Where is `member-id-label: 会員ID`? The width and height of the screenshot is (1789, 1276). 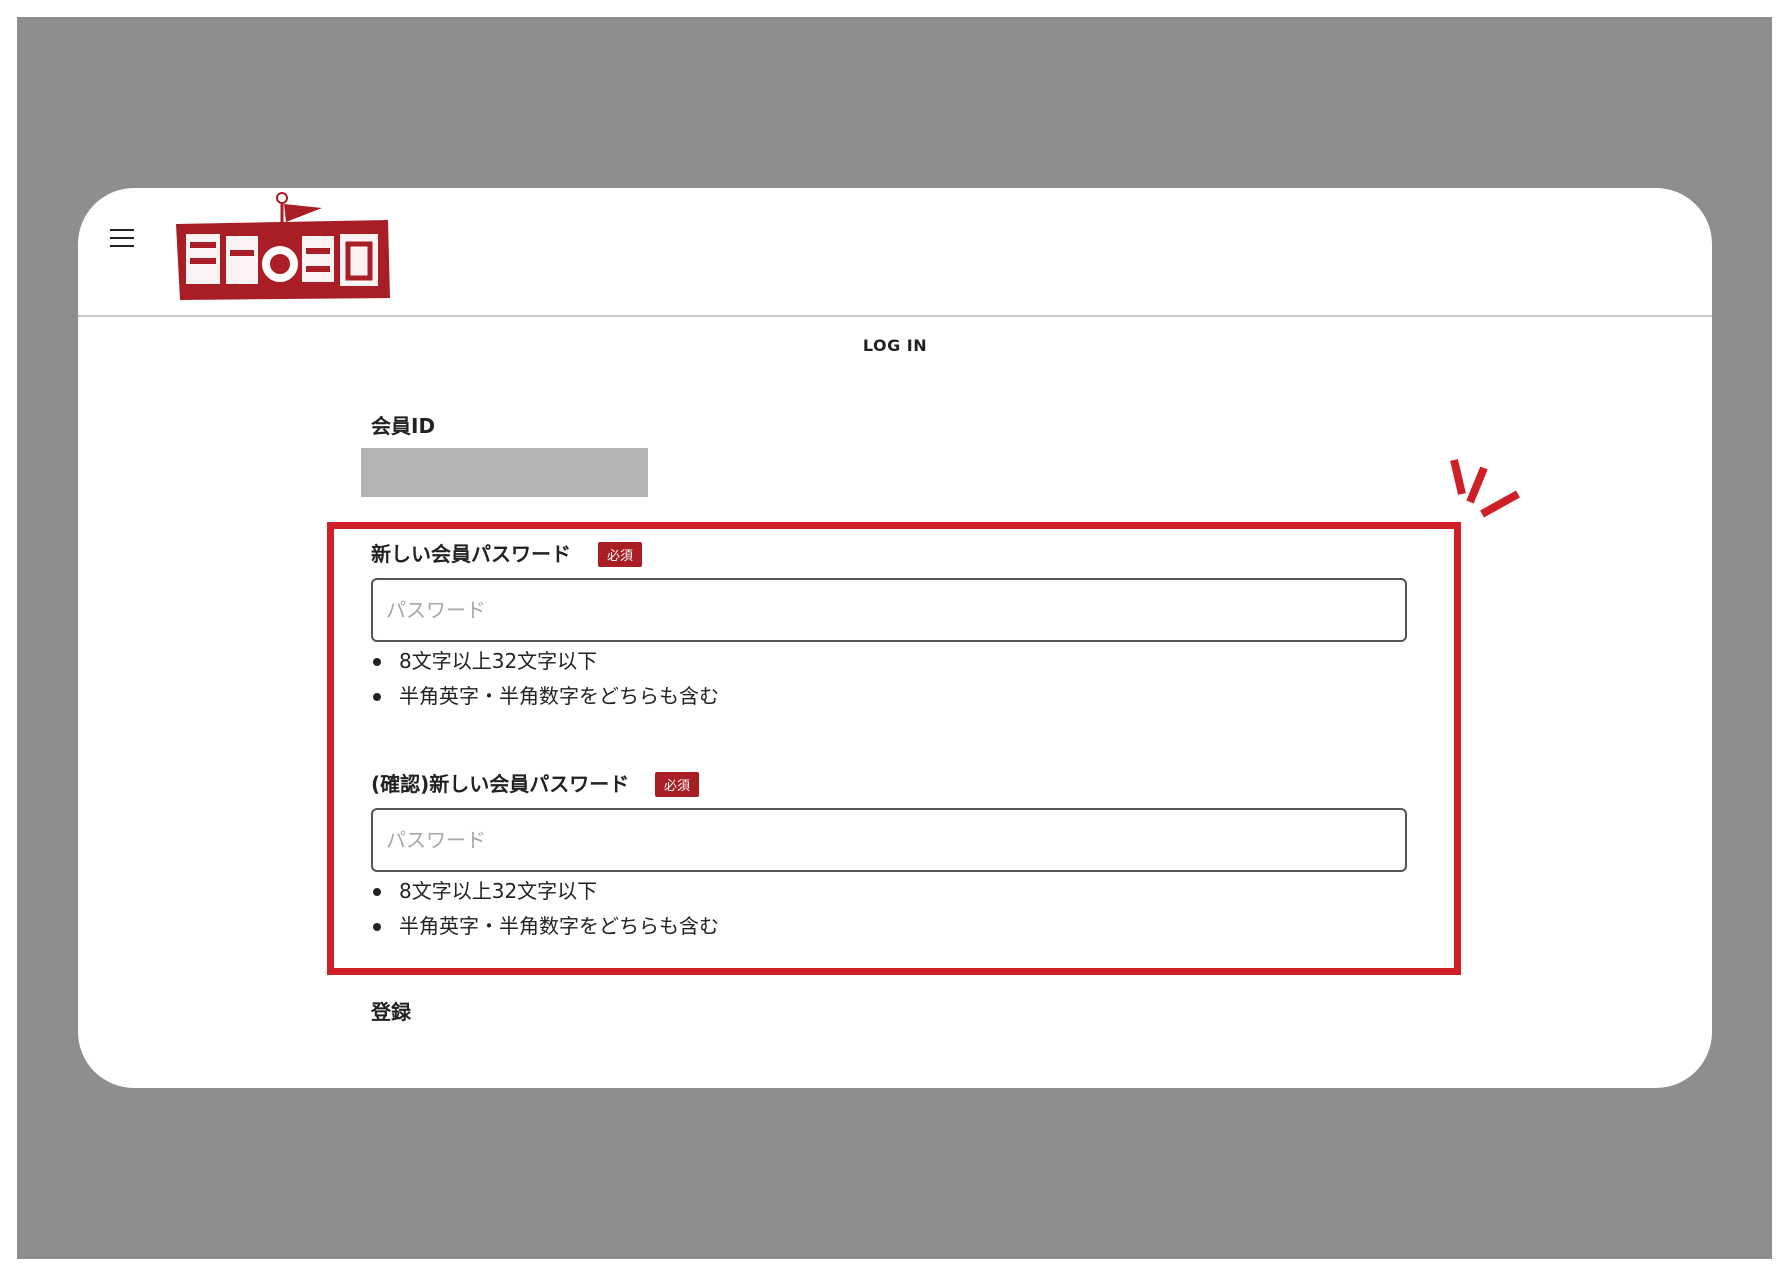
member-id-label: 会員ID is located at coordinates (403, 426).